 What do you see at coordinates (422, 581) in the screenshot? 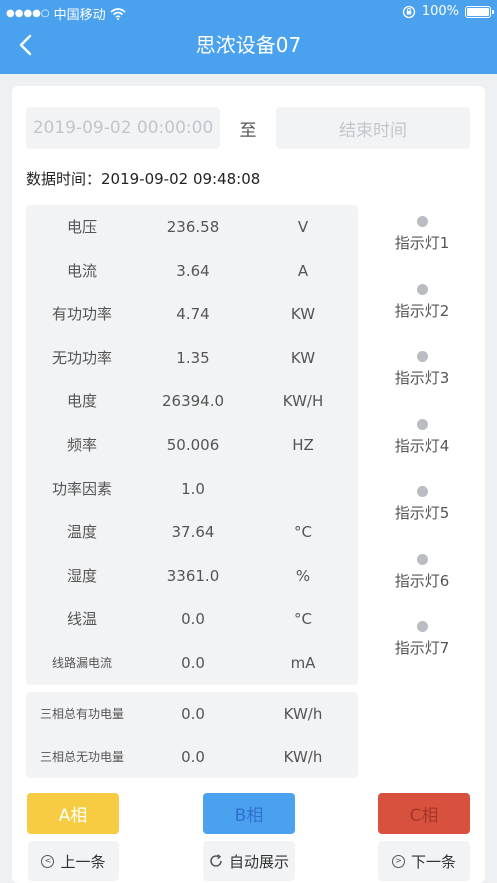
I see `indicator-label: 指示灯6` at bounding box center [422, 581].